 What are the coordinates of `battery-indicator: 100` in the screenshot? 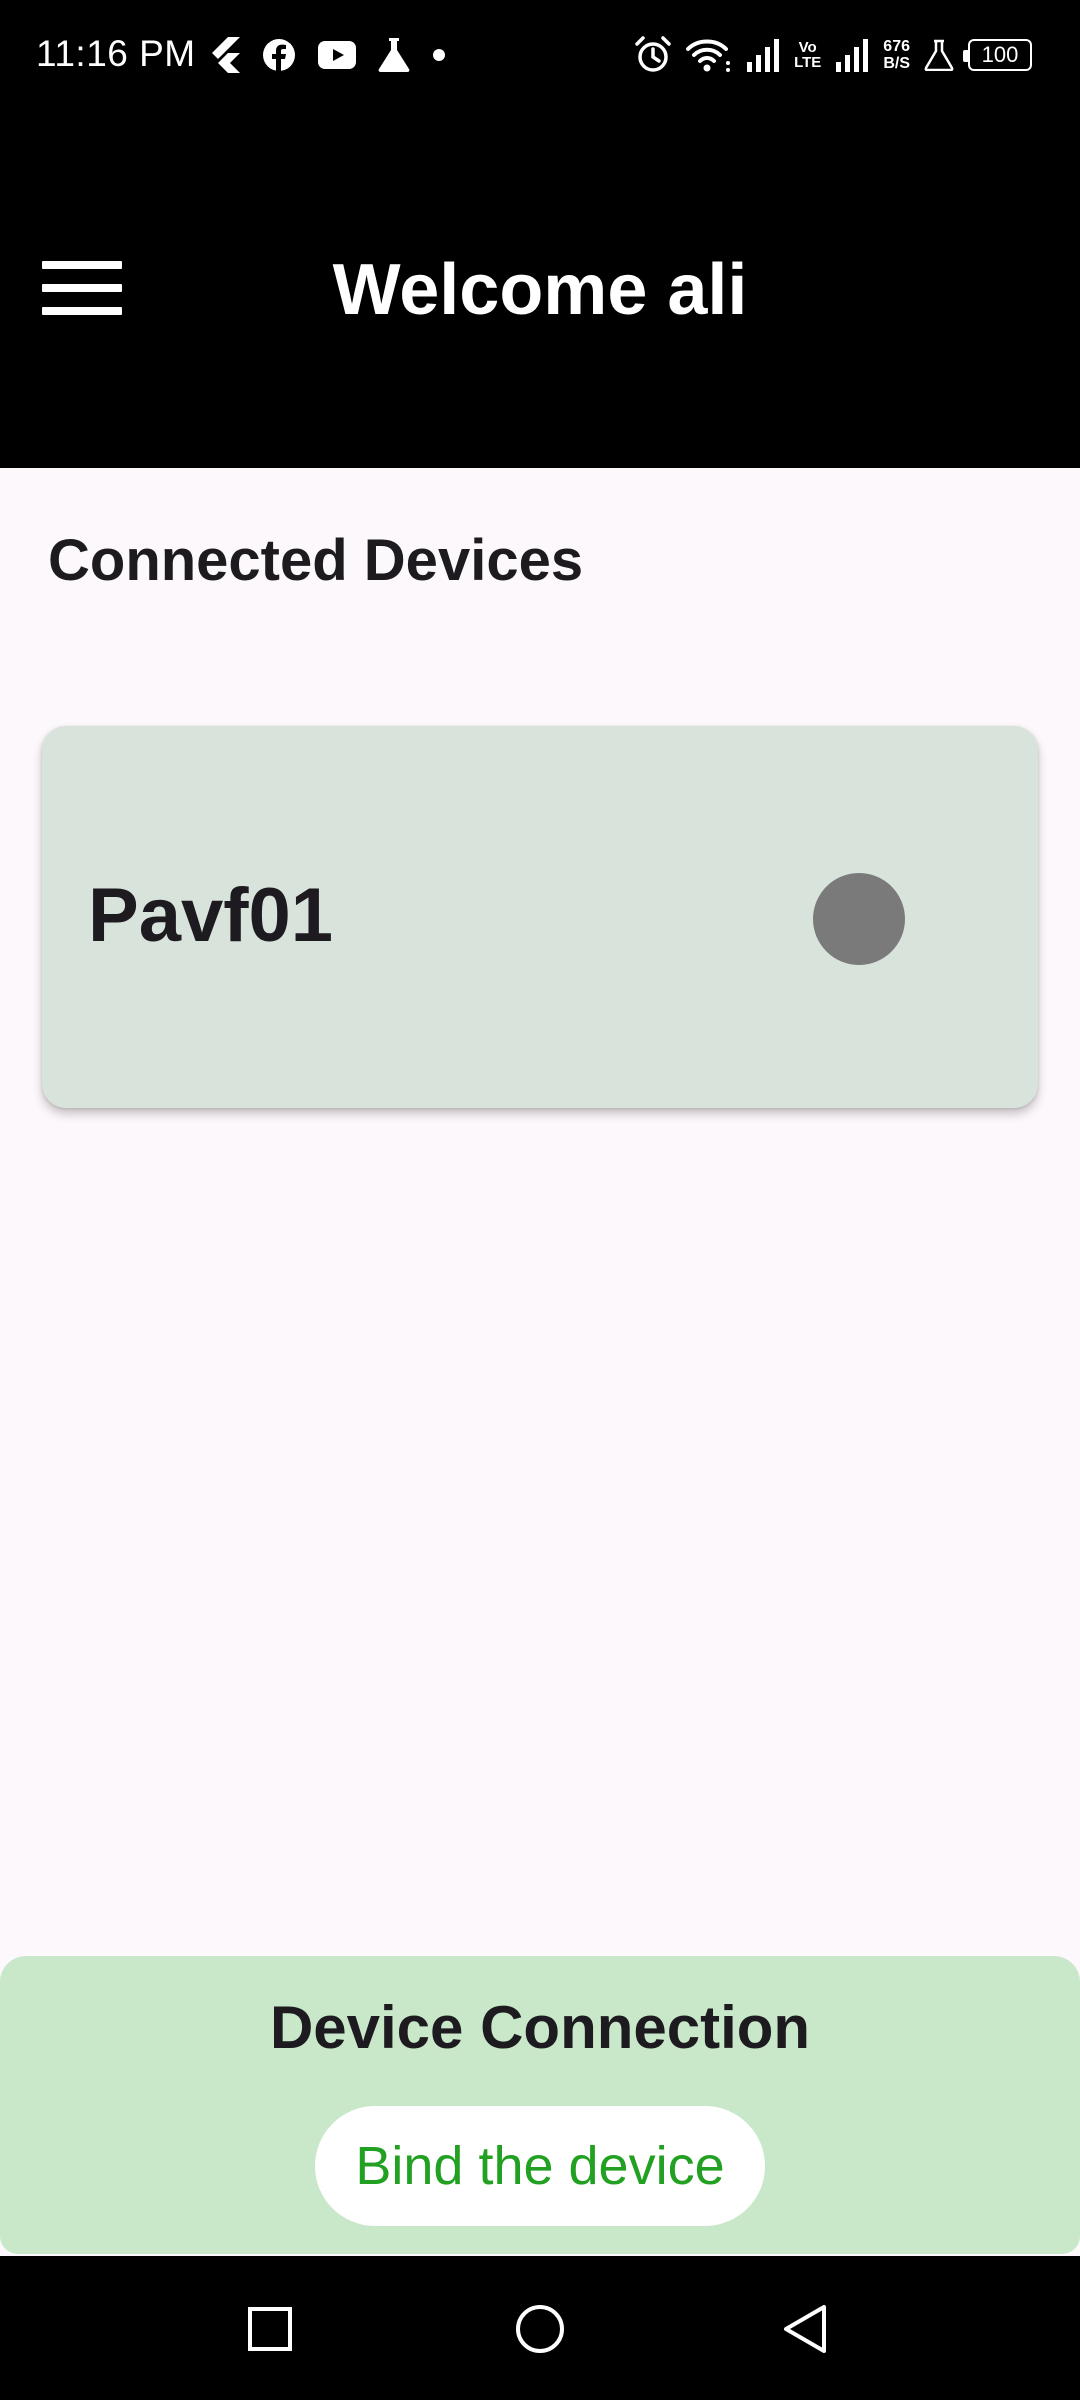 It's located at (997, 55).